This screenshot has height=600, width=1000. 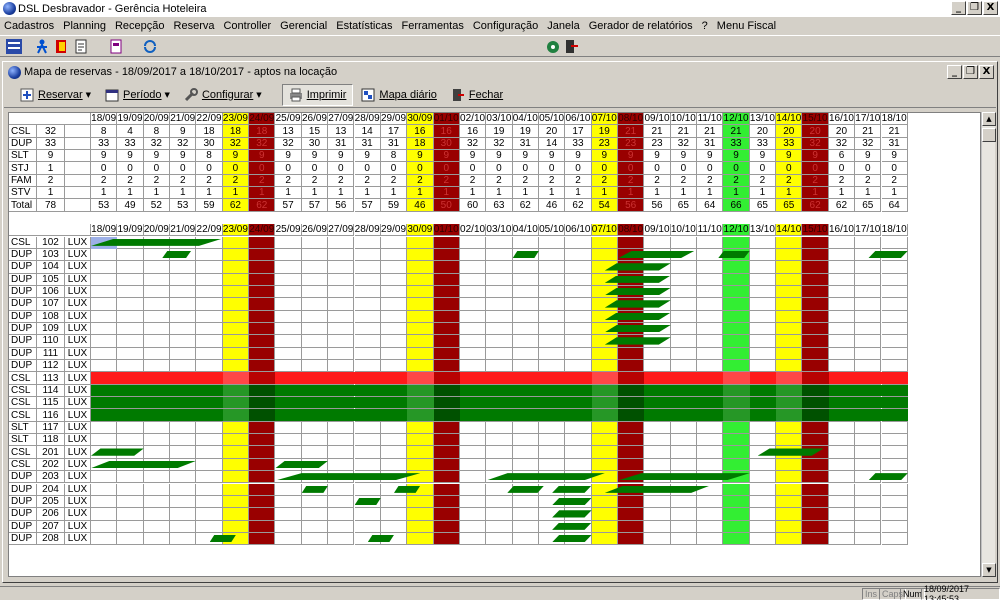 What do you see at coordinates (986, 72) in the screenshot?
I see `child-close-button: X` at bounding box center [986, 72].